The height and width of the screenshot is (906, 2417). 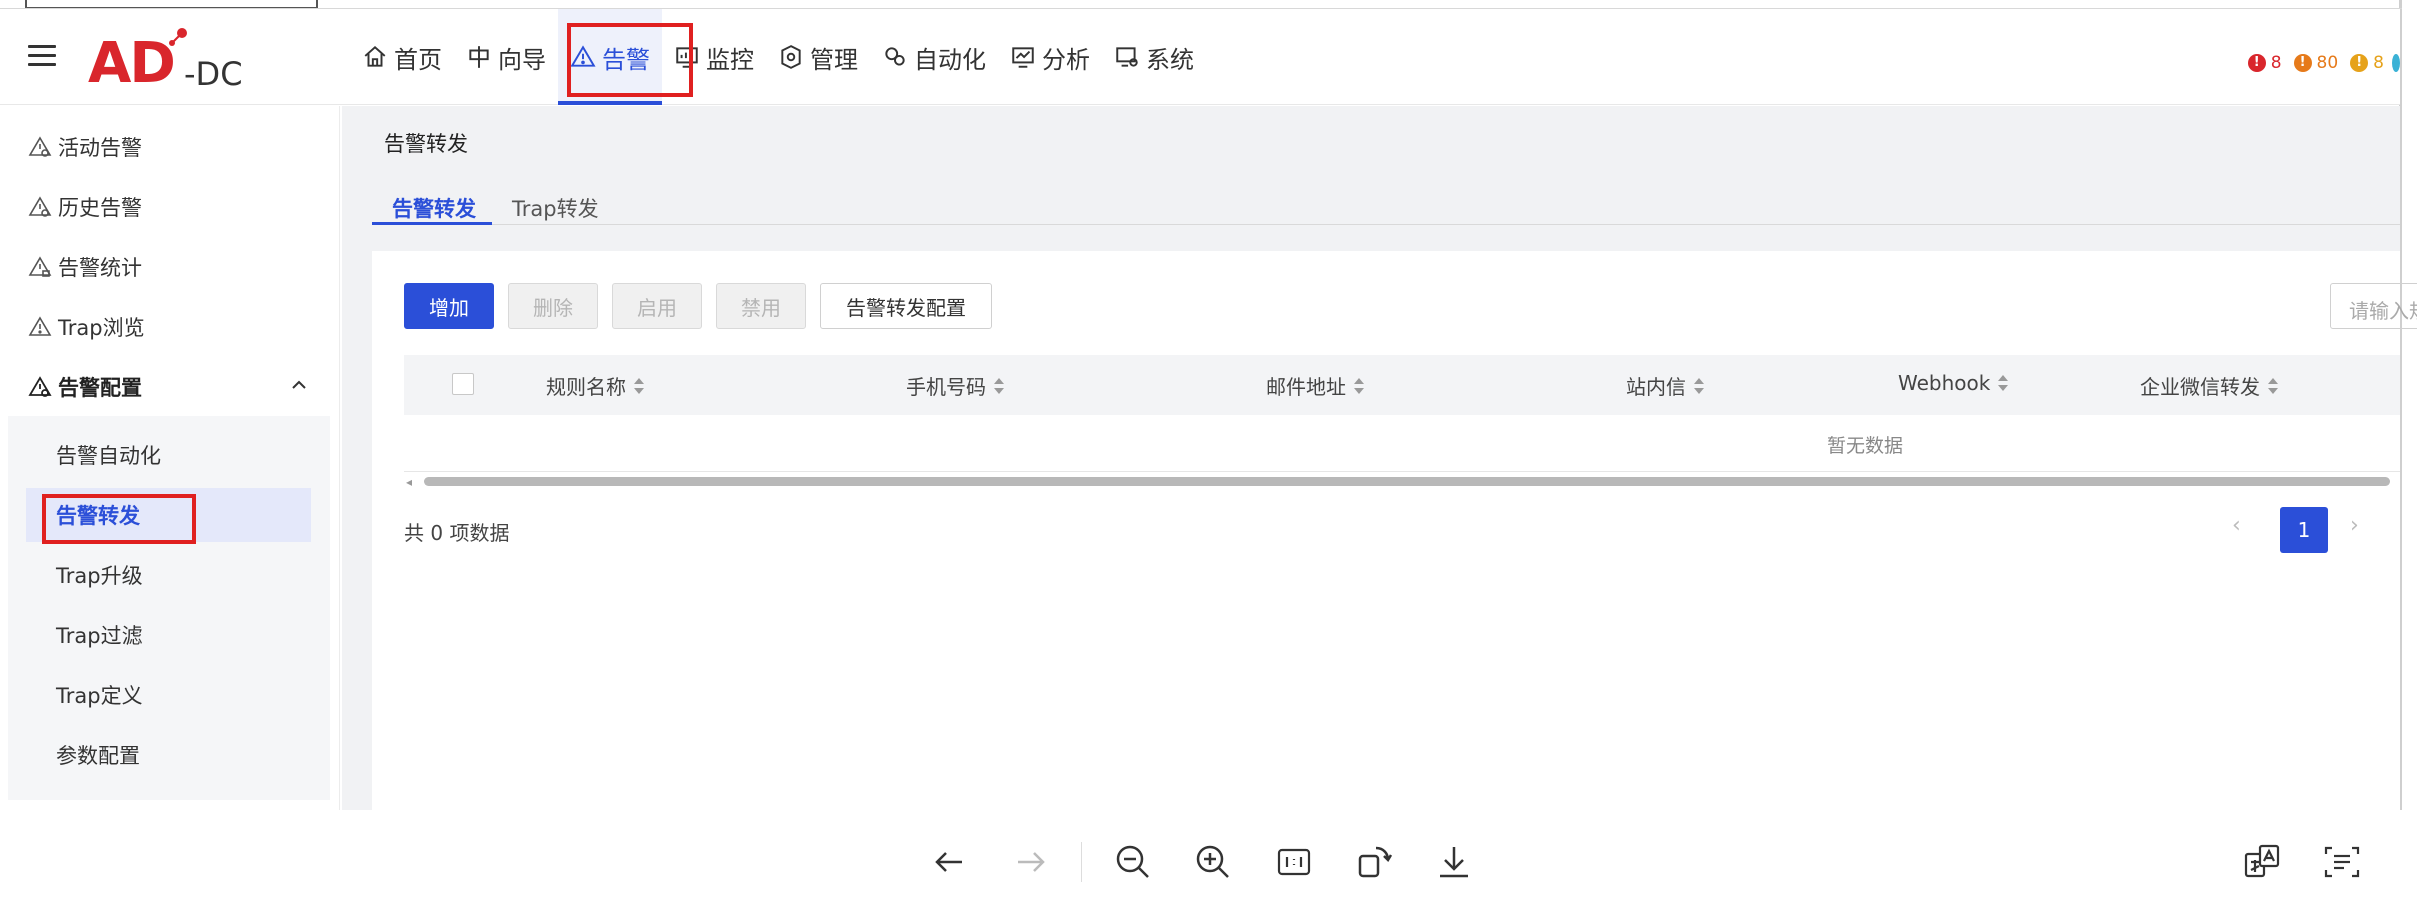 I want to click on column-phone: 手机号码, so click(x=955, y=385).